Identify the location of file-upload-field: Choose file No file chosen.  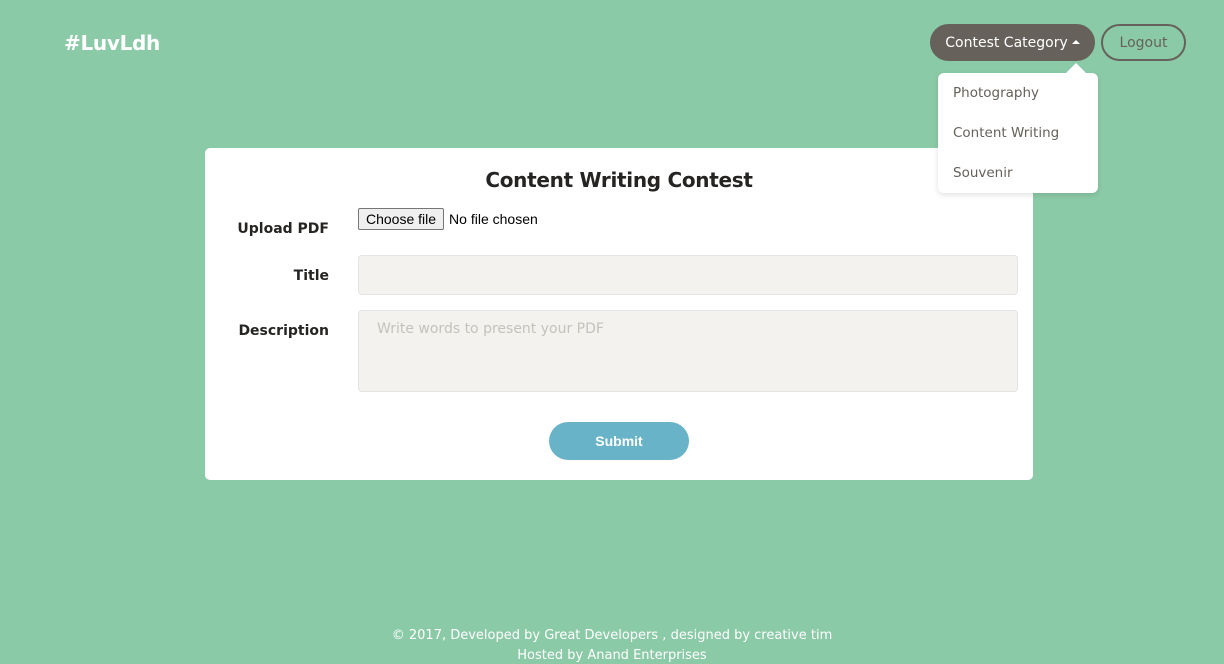
(448, 219).